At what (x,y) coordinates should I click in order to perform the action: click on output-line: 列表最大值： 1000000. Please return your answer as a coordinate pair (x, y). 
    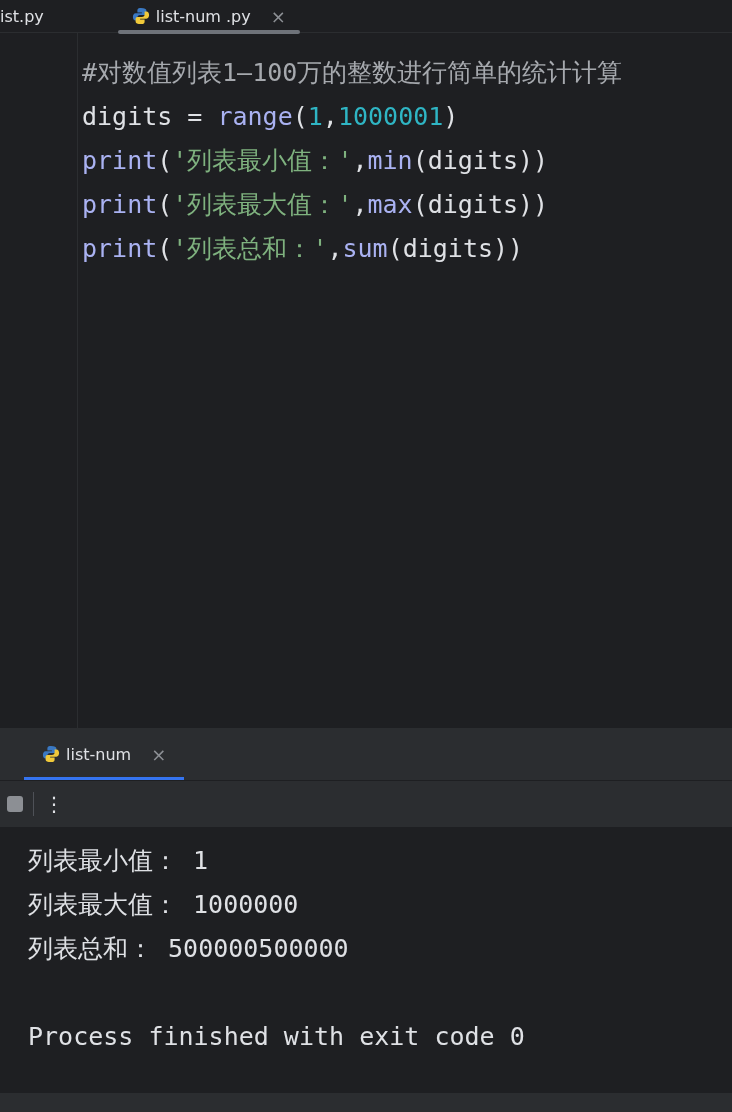
    Looking at the image, I should click on (164, 905).